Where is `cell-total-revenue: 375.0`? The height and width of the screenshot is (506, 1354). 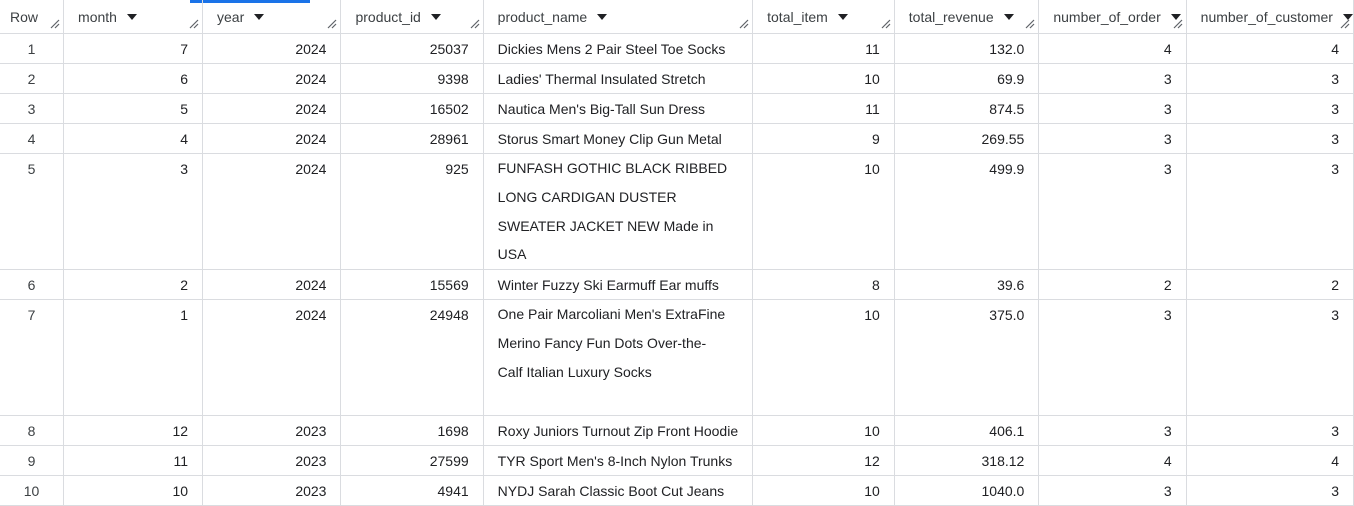 cell-total-revenue: 375.0 is located at coordinates (967, 358).